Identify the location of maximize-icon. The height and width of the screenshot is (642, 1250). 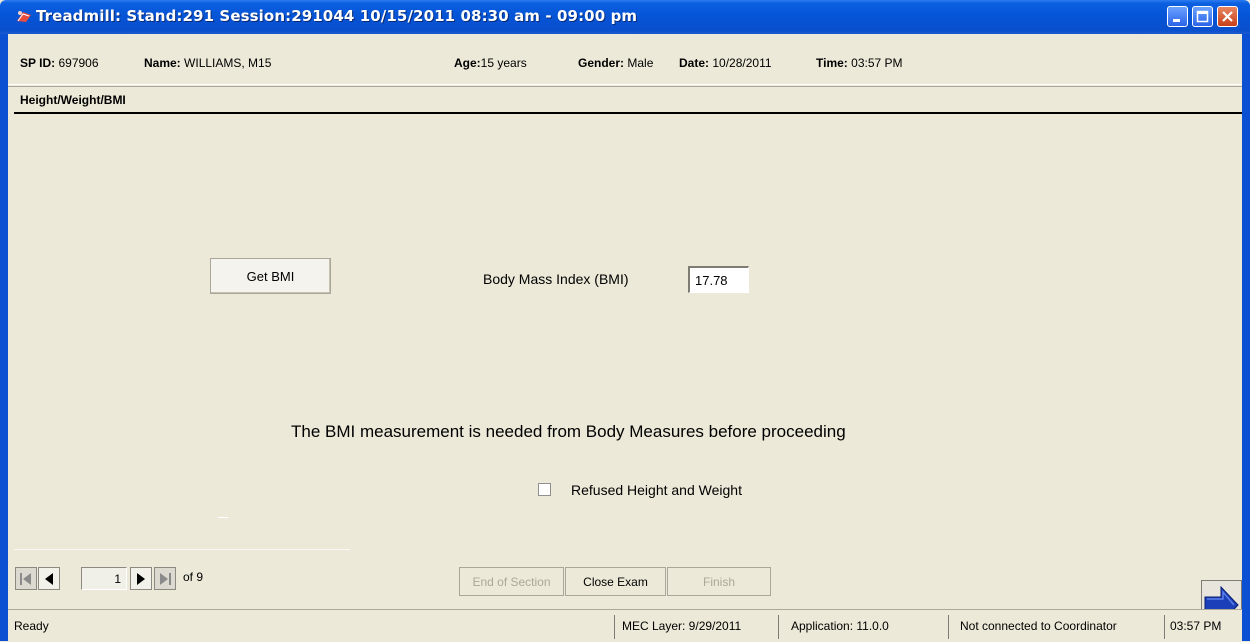
(1202, 16).